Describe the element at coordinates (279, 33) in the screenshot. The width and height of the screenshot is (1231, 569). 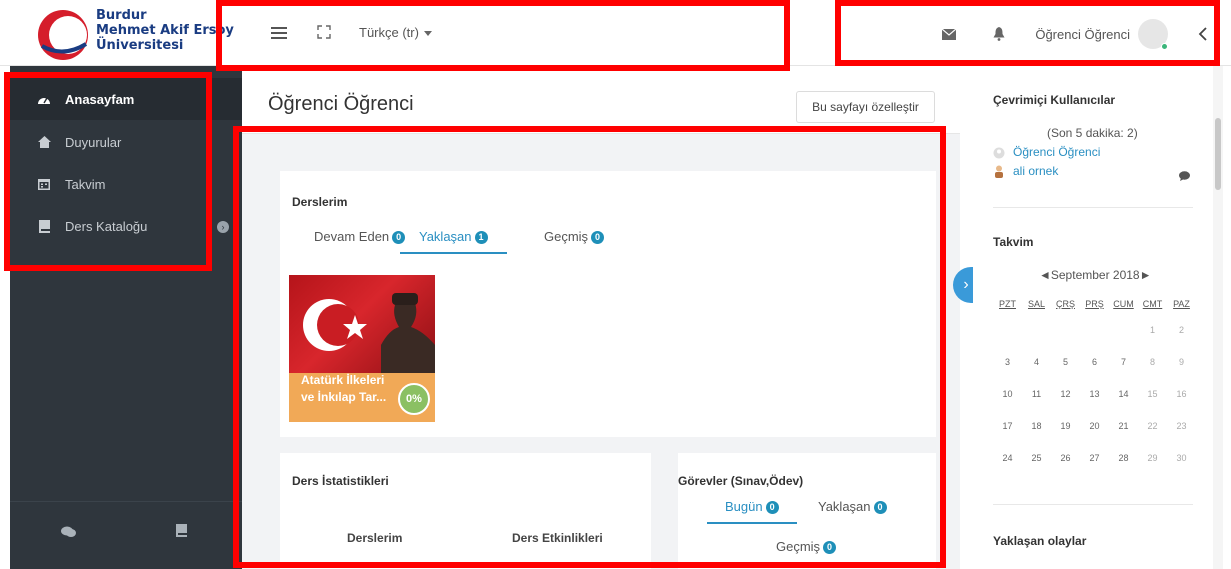
I see `menu-toggle-icon` at that location.